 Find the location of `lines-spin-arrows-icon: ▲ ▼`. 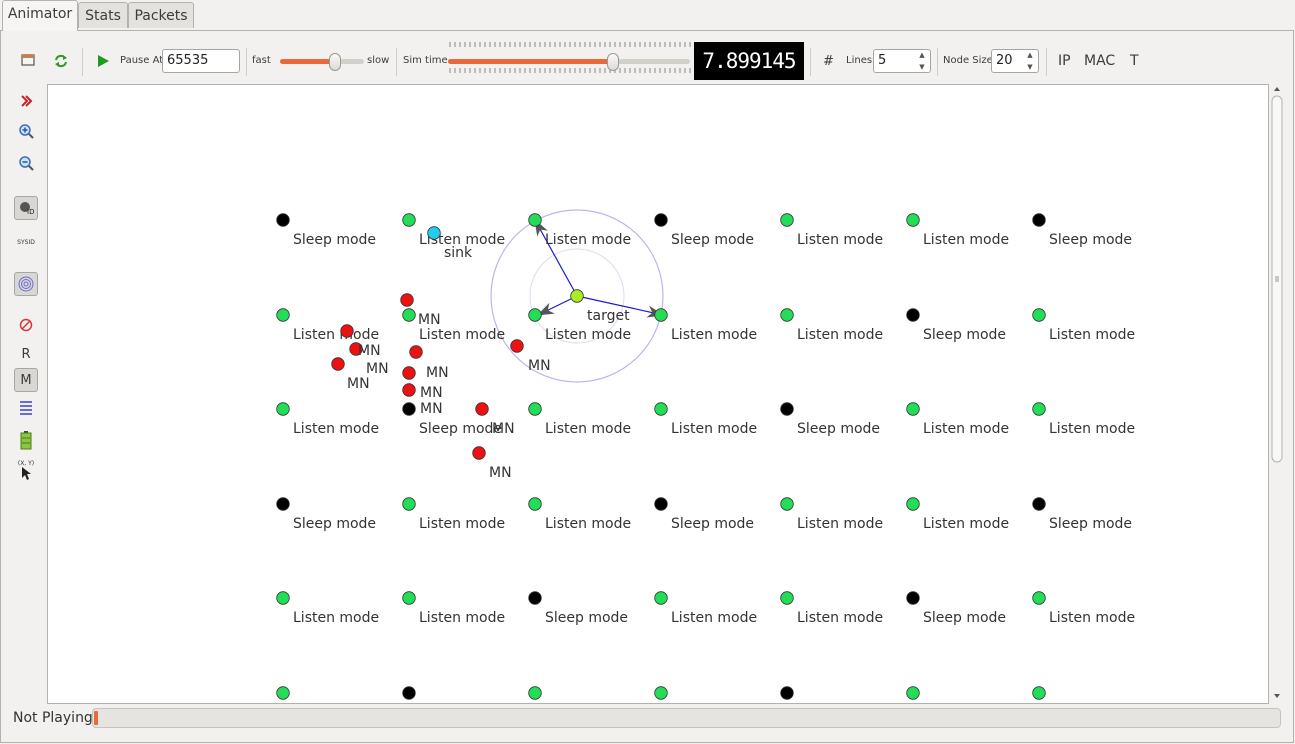

lines-spin-arrows-icon: ▲ ▼ is located at coordinates (922, 61).